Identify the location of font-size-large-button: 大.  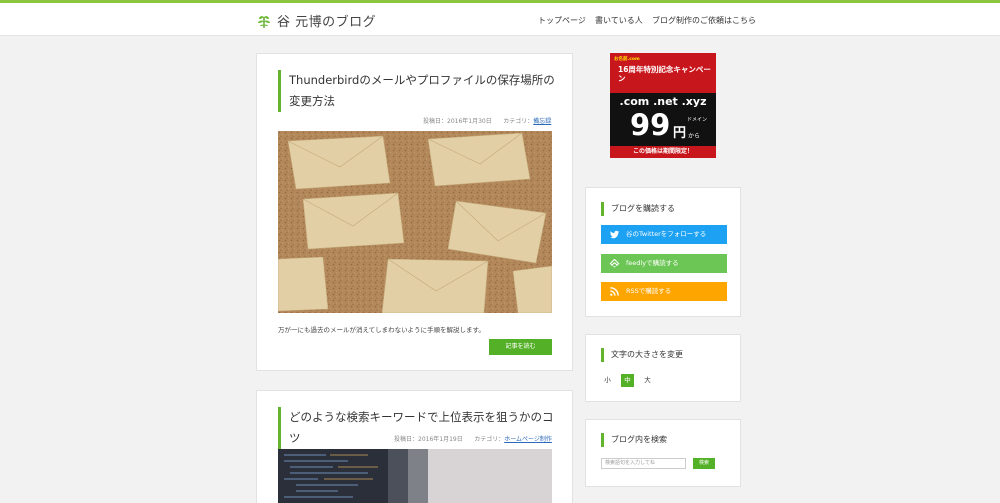
(647, 380).